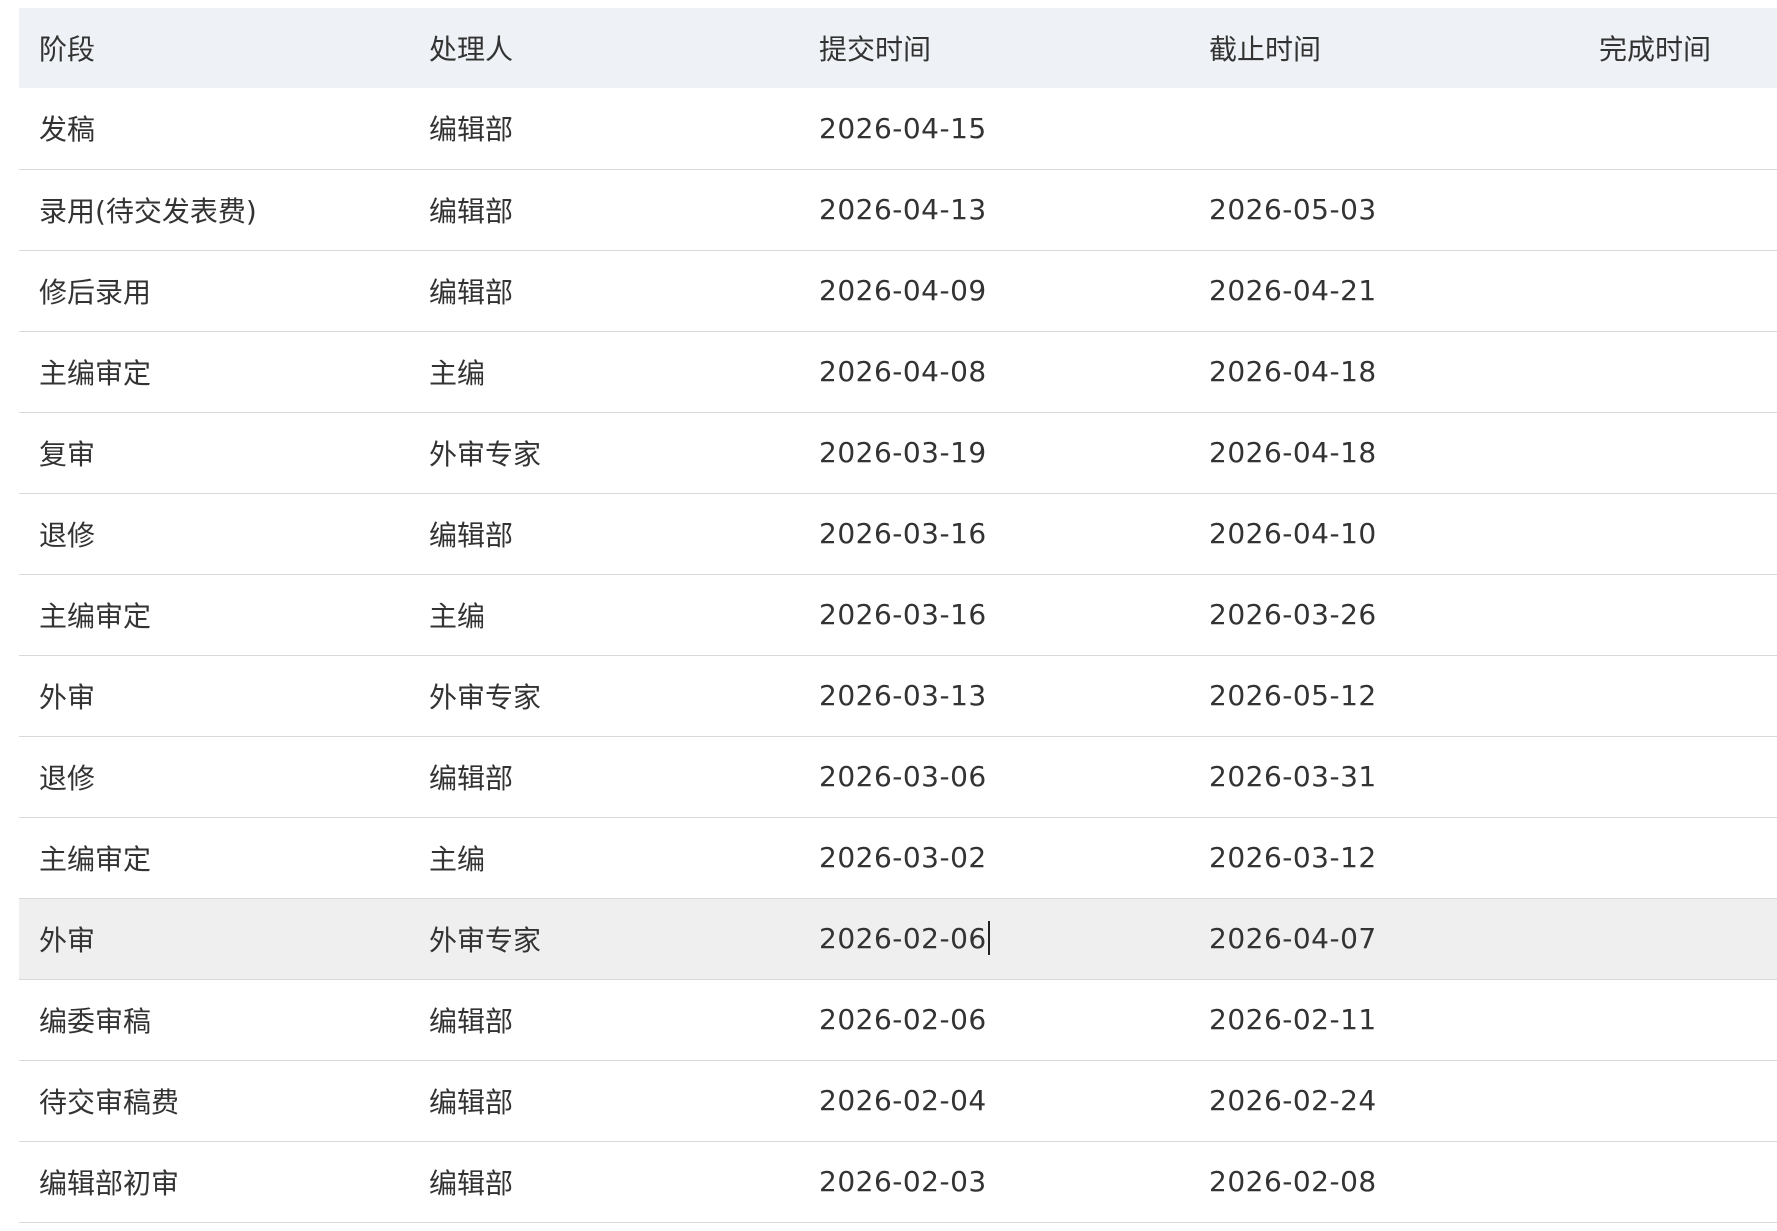  I want to click on table-row: 编委审稿 编辑部 2026-02-06 2026-02-11, so click(898, 1019).